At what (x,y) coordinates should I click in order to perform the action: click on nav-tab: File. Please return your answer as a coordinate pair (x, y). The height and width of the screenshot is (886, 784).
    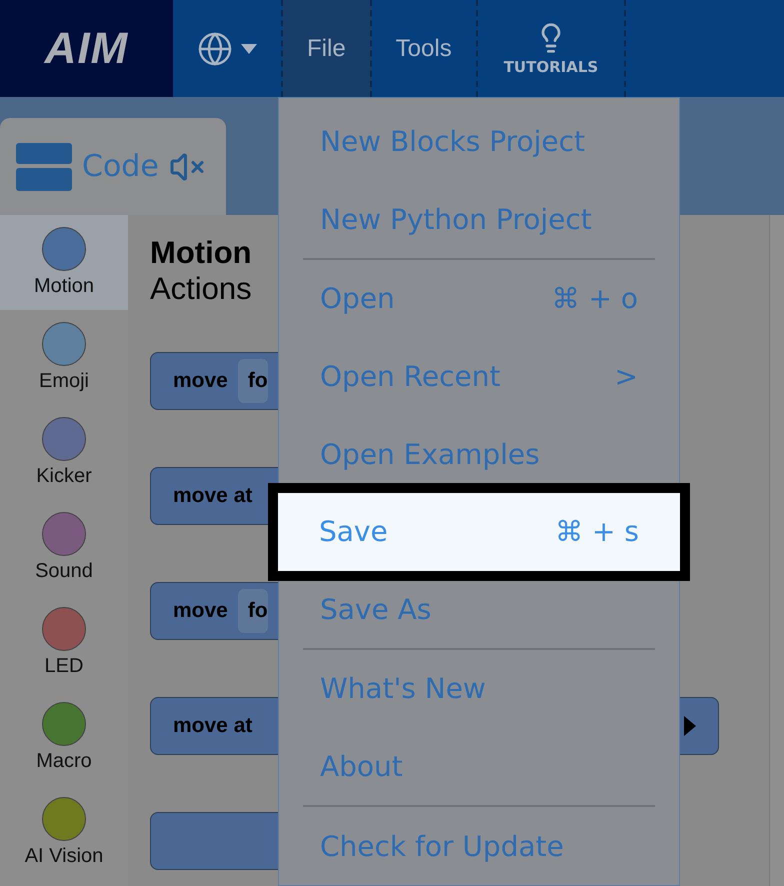
    Looking at the image, I should click on (327, 48).